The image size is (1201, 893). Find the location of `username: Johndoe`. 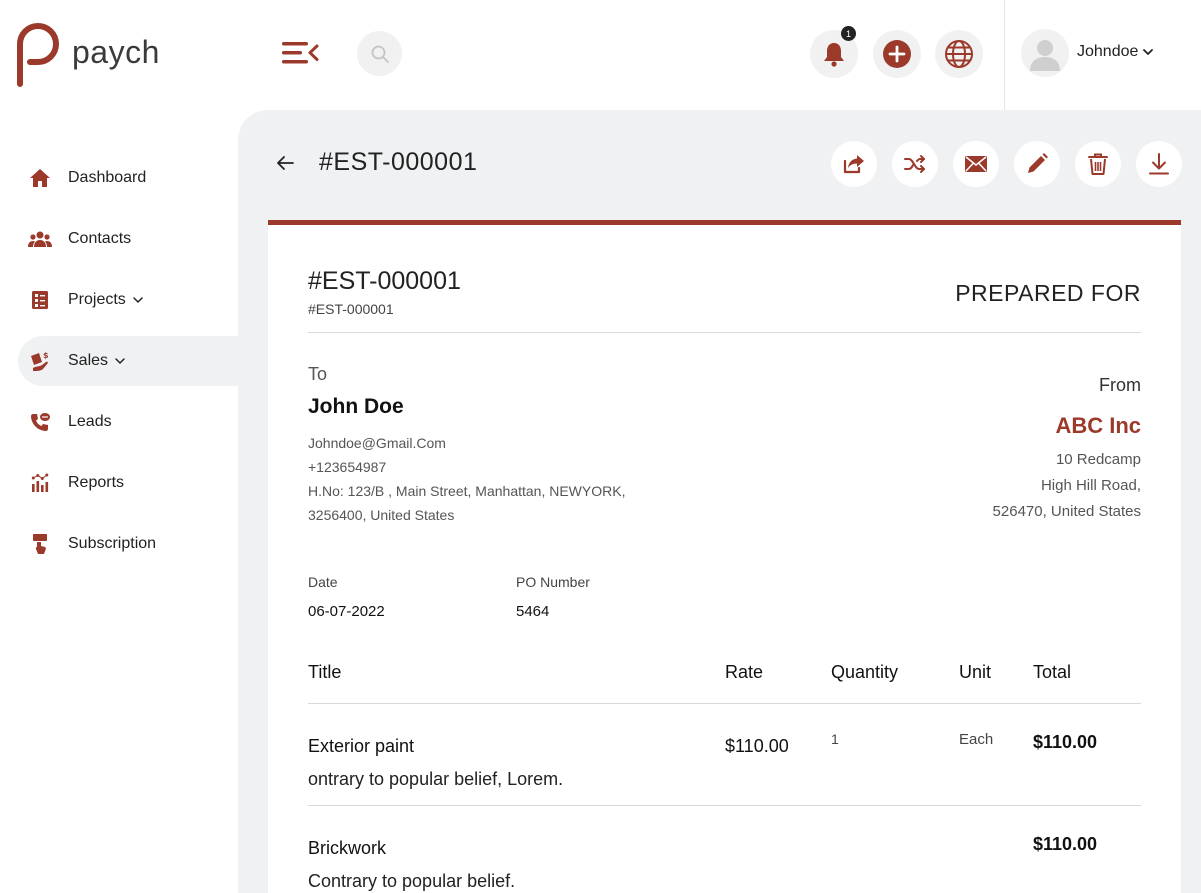

username: Johndoe is located at coordinates (1108, 51).